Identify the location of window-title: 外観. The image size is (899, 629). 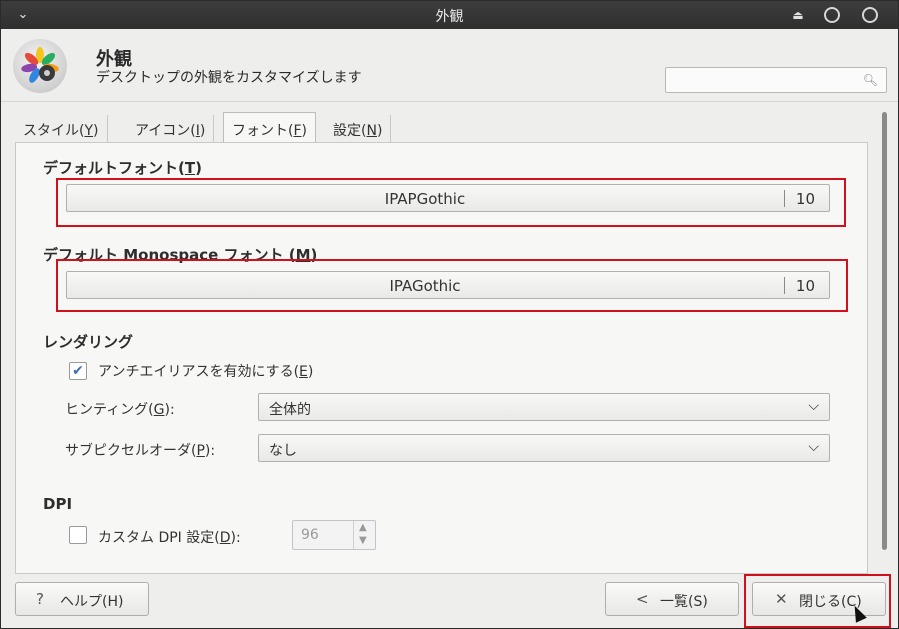
(449, 17).